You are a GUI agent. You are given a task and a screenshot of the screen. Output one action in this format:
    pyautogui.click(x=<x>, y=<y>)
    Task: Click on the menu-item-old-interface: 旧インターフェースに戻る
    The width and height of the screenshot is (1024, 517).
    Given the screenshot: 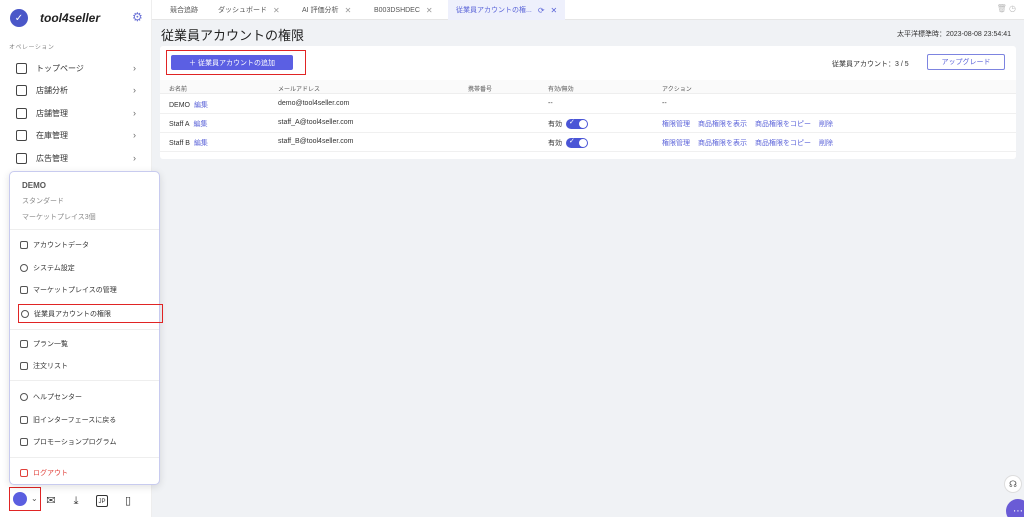 What is the action you would take?
    pyautogui.click(x=87, y=420)
    